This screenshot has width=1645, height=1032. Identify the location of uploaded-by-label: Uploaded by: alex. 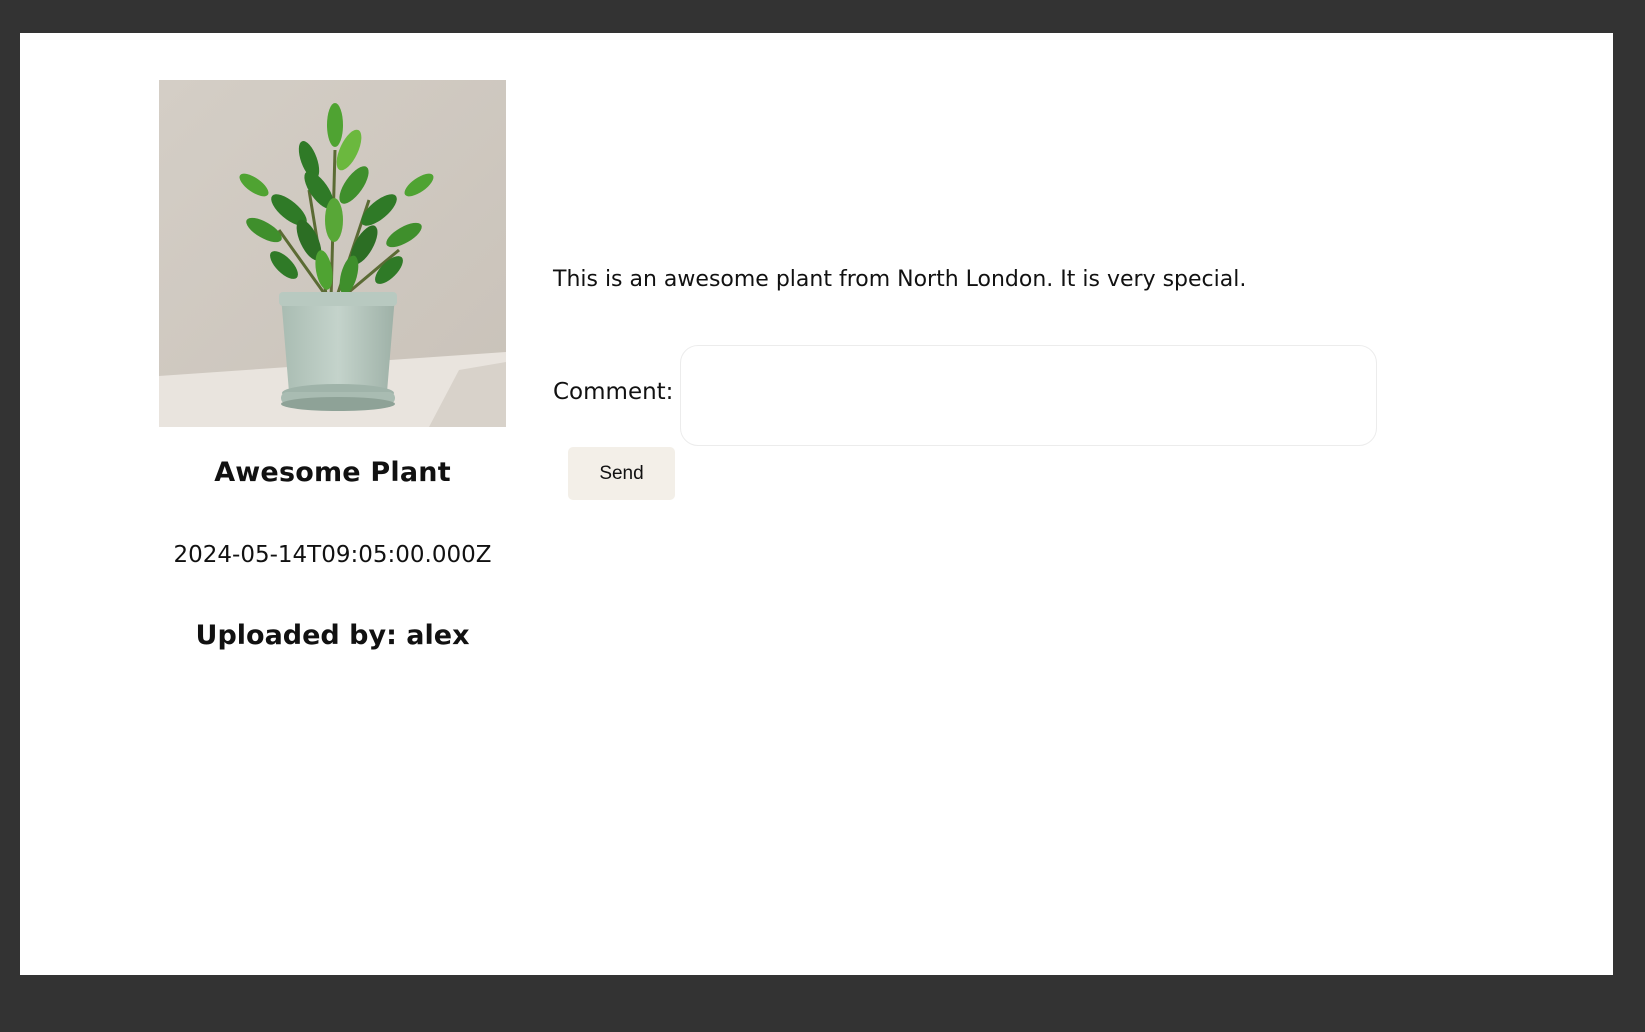
(332, 635).